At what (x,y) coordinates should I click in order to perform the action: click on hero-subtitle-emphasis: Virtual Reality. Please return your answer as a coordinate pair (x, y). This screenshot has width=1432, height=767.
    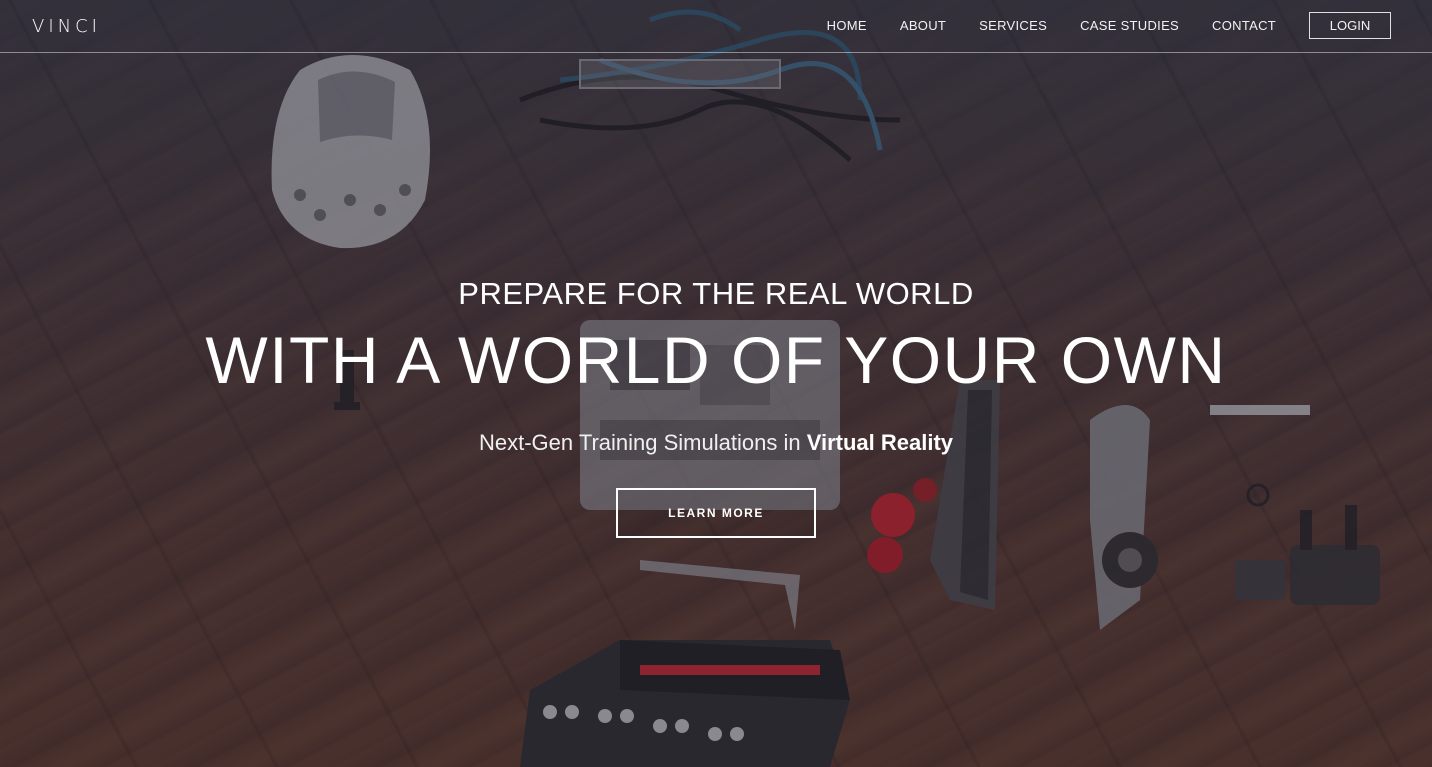
    Looking at the image, I should click on (880, 442).